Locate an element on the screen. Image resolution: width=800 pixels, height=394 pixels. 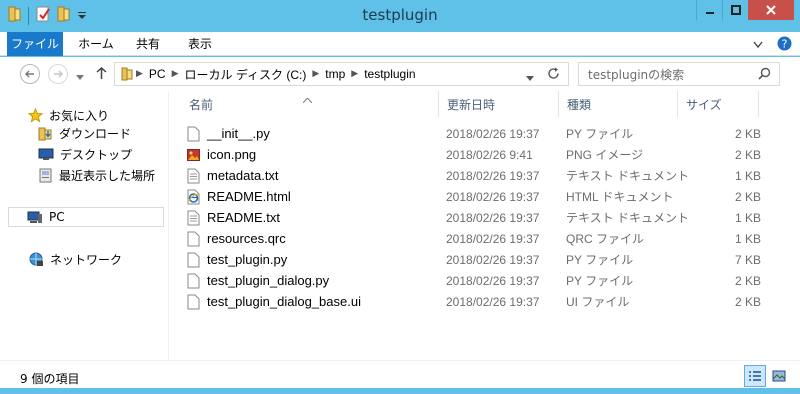
recent-locations-button is located at coordinates (80, 77).